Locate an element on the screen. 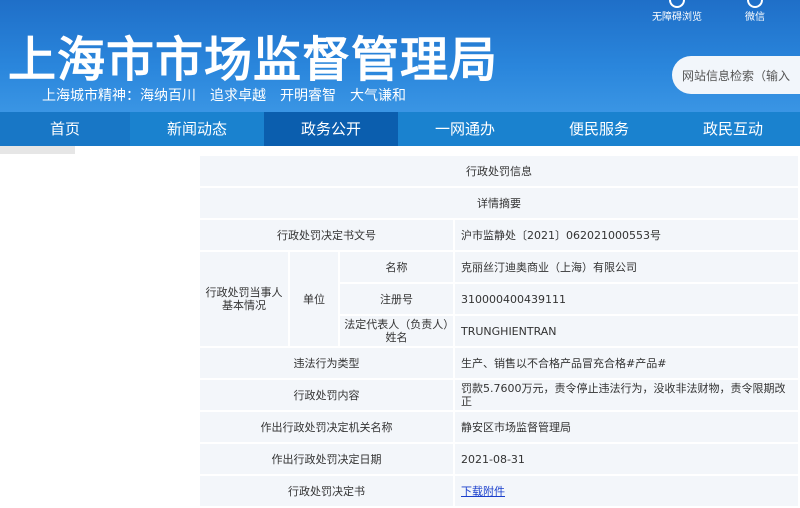 Image resolution: width=800 pixels, height=508 pixels. table-title: 行政处罚信息 is located at coordinates (500, 171).